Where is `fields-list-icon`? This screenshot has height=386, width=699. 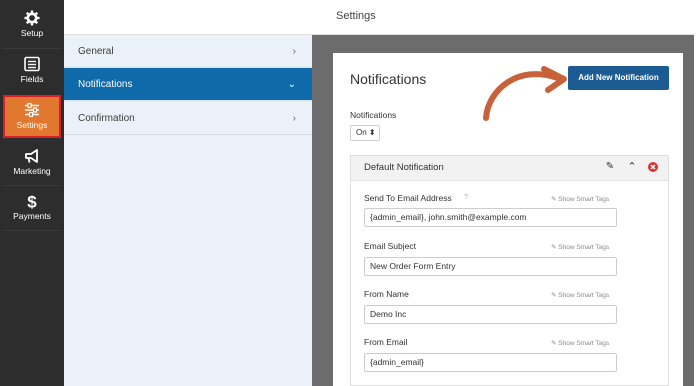 fields-list-icon is located at coordinates (32, 64).